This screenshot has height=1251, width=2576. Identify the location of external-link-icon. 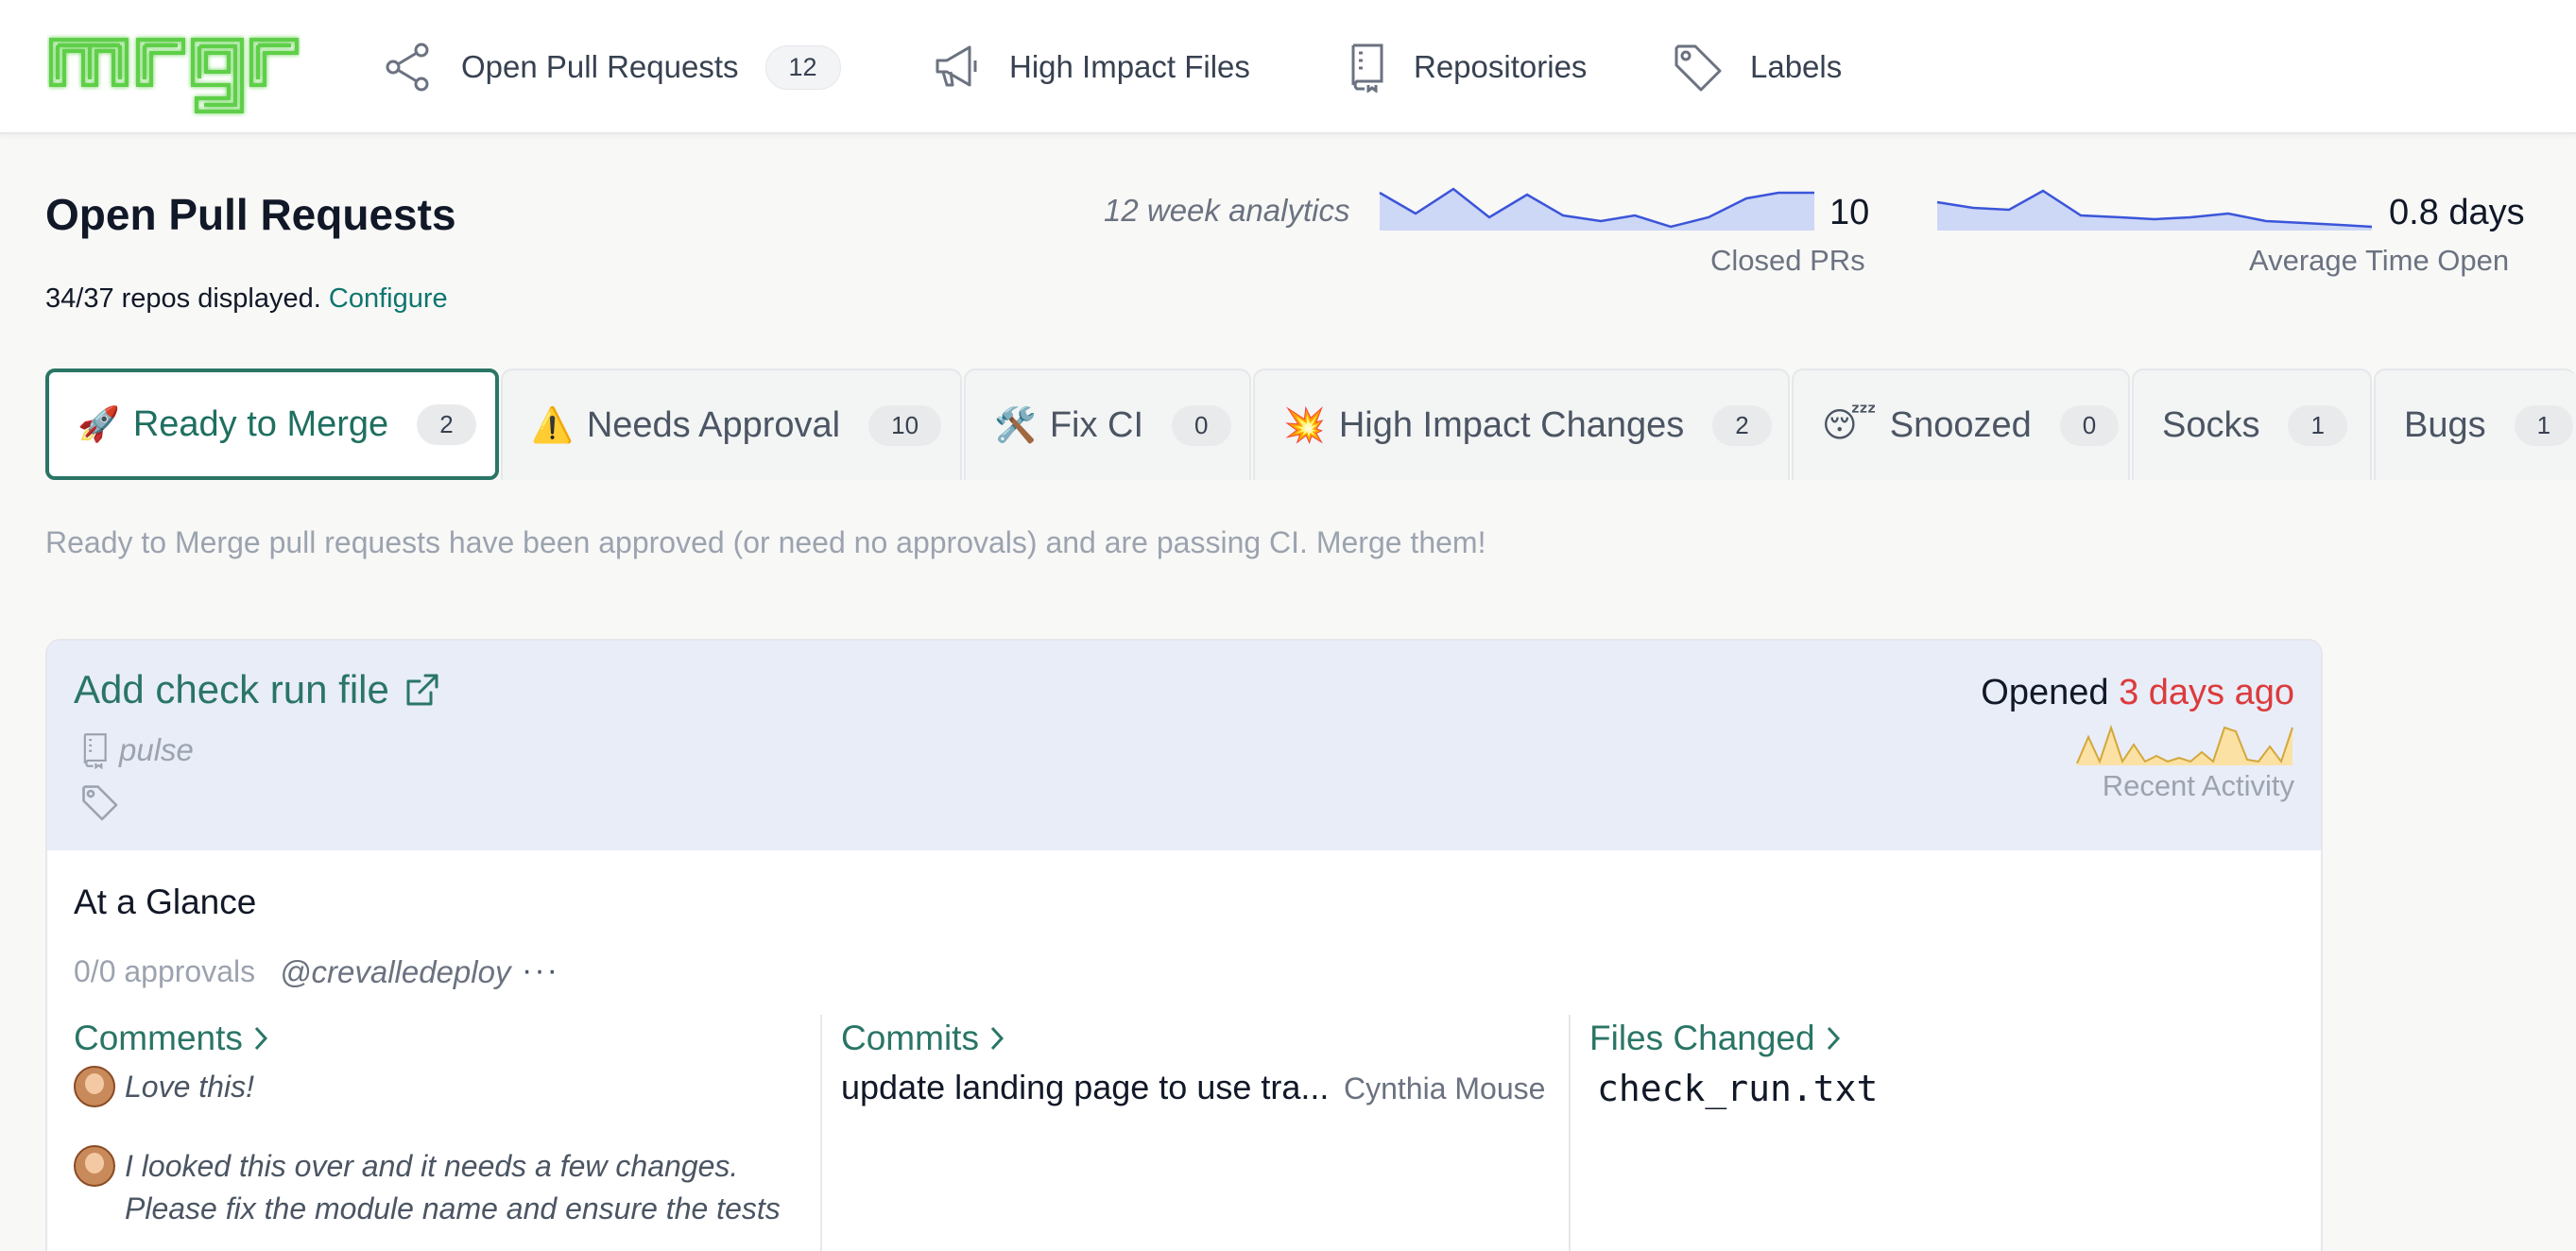
(422, 690).